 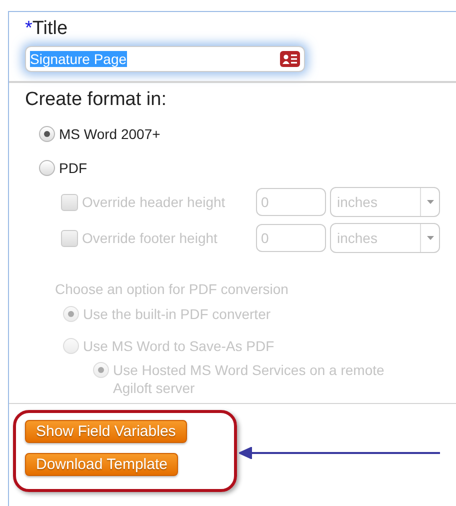 What do you see at coordinates (101, 464) in the screenshot?
I see `action-button: Download Template` at bounding box center [101, 464].